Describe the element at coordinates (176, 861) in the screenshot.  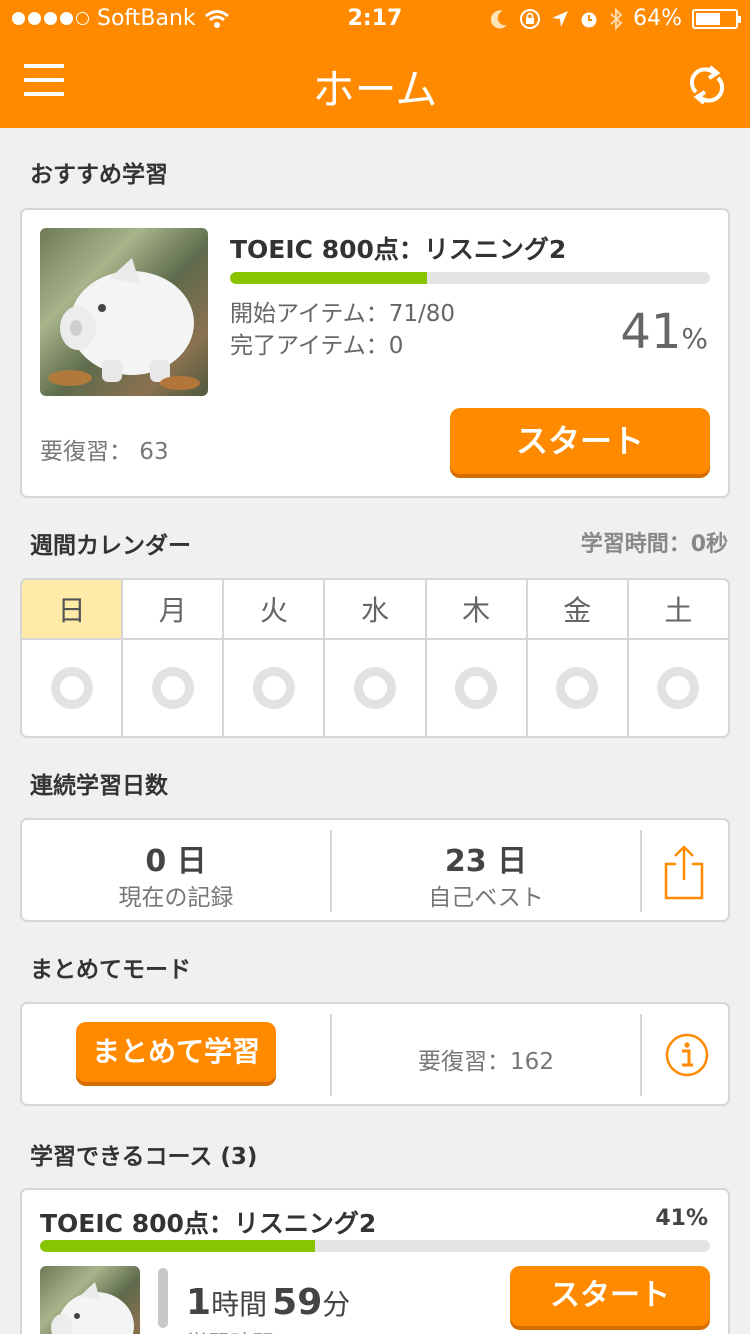
I see `current-streak-value: 0 日` at that location.